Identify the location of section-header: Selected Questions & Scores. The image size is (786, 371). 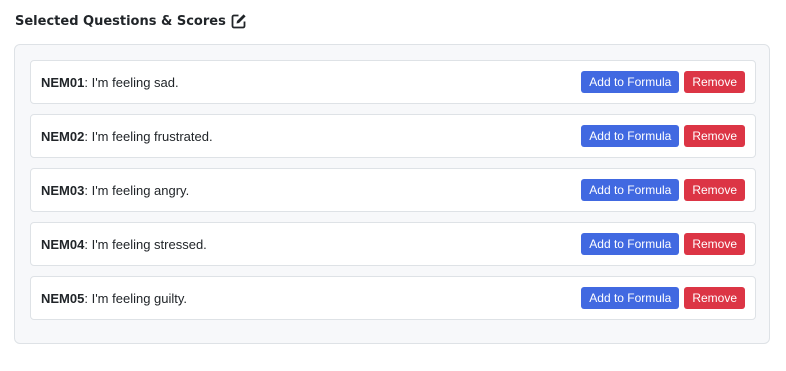
(131, 21).